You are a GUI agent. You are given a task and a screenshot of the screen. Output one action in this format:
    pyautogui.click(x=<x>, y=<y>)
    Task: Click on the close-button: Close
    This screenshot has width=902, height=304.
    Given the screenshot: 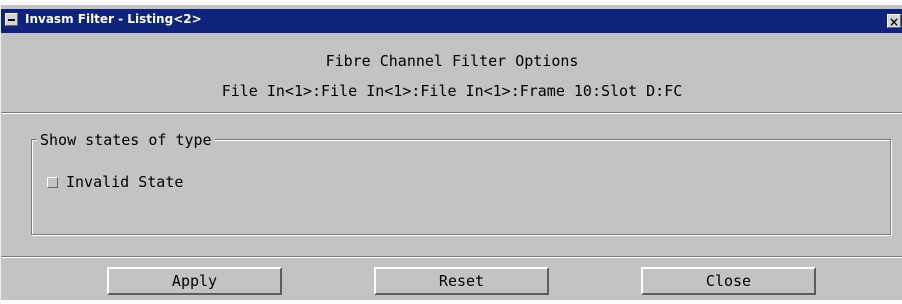 What is the action you would take?
    pyautogui.click(x=728, y=281)
    